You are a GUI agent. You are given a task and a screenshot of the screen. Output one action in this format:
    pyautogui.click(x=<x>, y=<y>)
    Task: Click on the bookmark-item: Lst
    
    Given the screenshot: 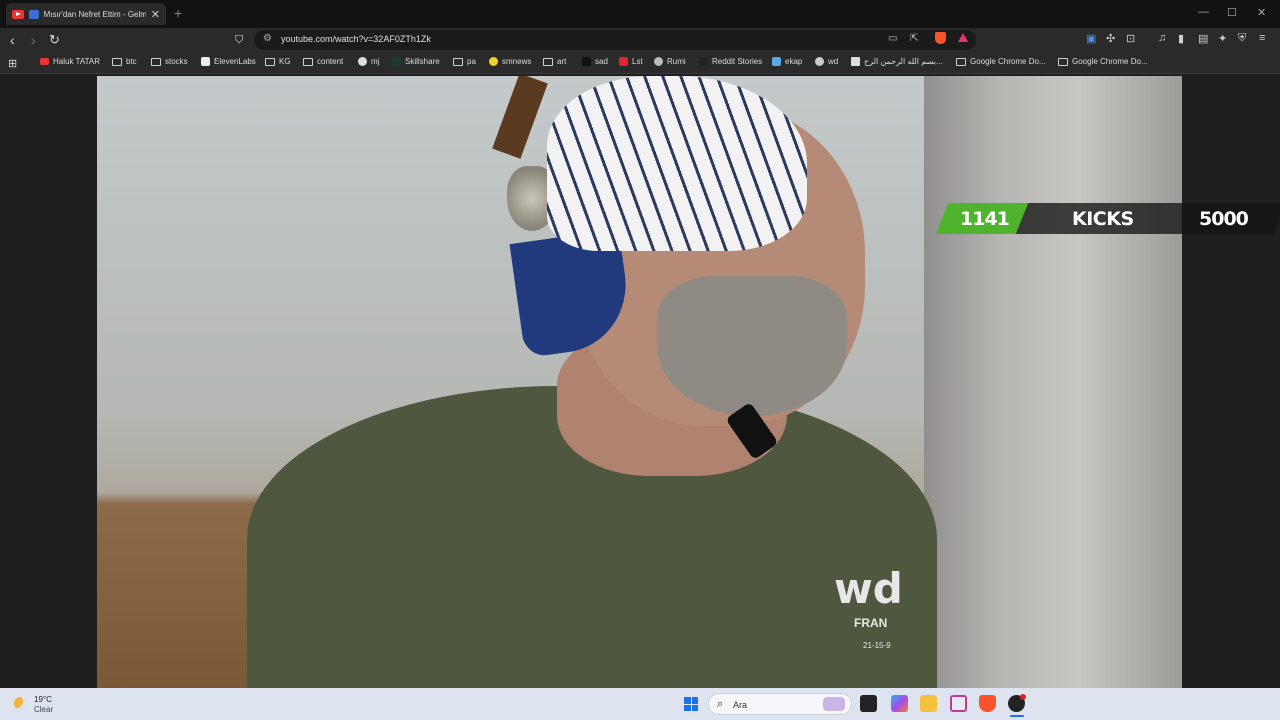 What is the action you would take?
    pyautogui.click(x=631, y=61)
    